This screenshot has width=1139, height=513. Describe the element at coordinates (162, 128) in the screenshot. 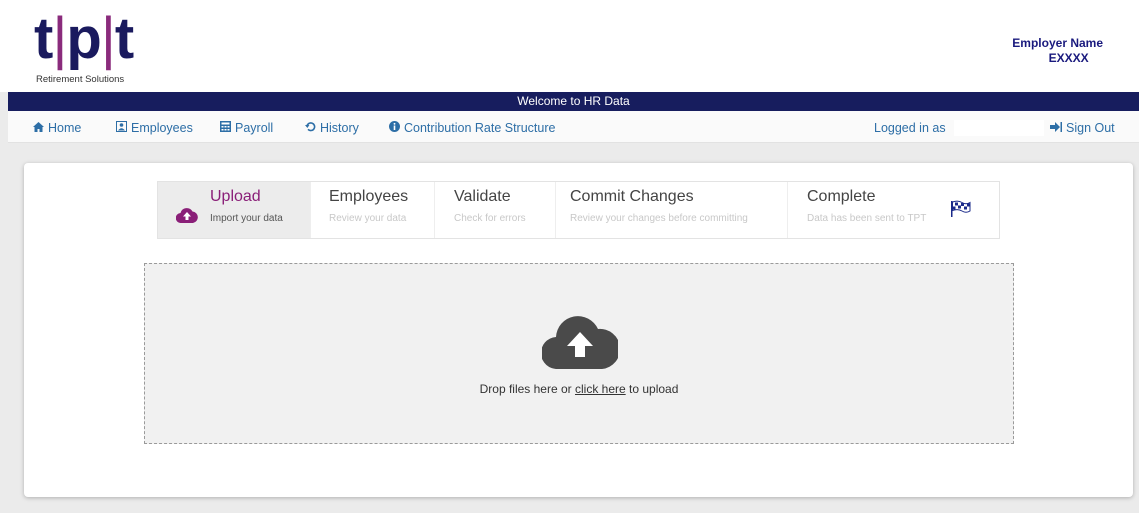

I see `nav-employees-label: Employees` at that location.